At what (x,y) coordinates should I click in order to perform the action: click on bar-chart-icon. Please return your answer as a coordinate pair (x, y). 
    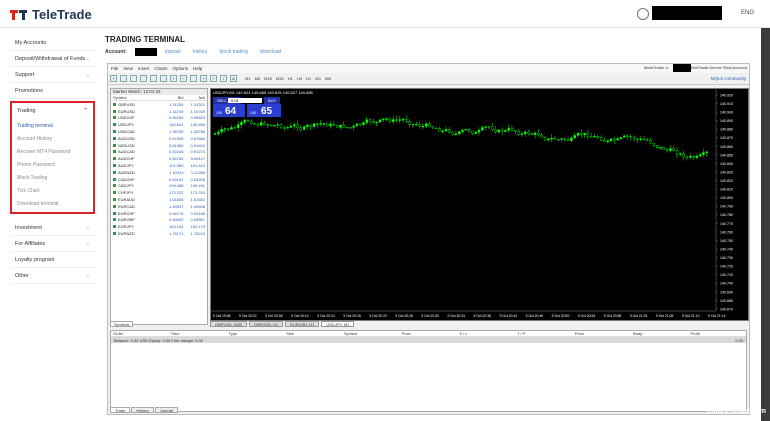
    Looking at the image, I should click on (143, 78).